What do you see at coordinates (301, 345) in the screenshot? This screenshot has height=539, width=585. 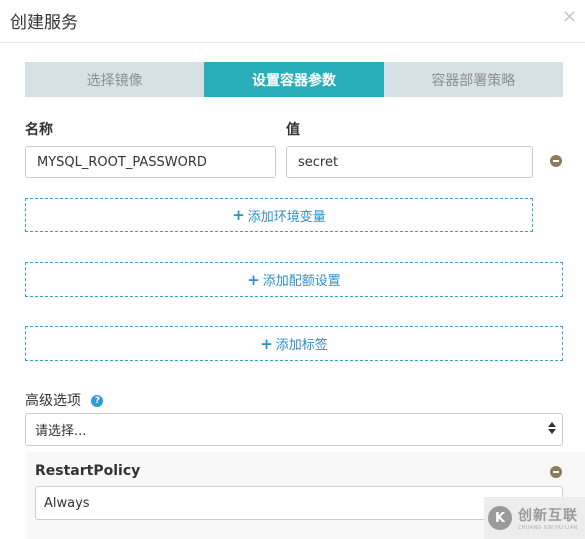 I see `add-label-label: 添加标签` at bounding box center [301, 345].